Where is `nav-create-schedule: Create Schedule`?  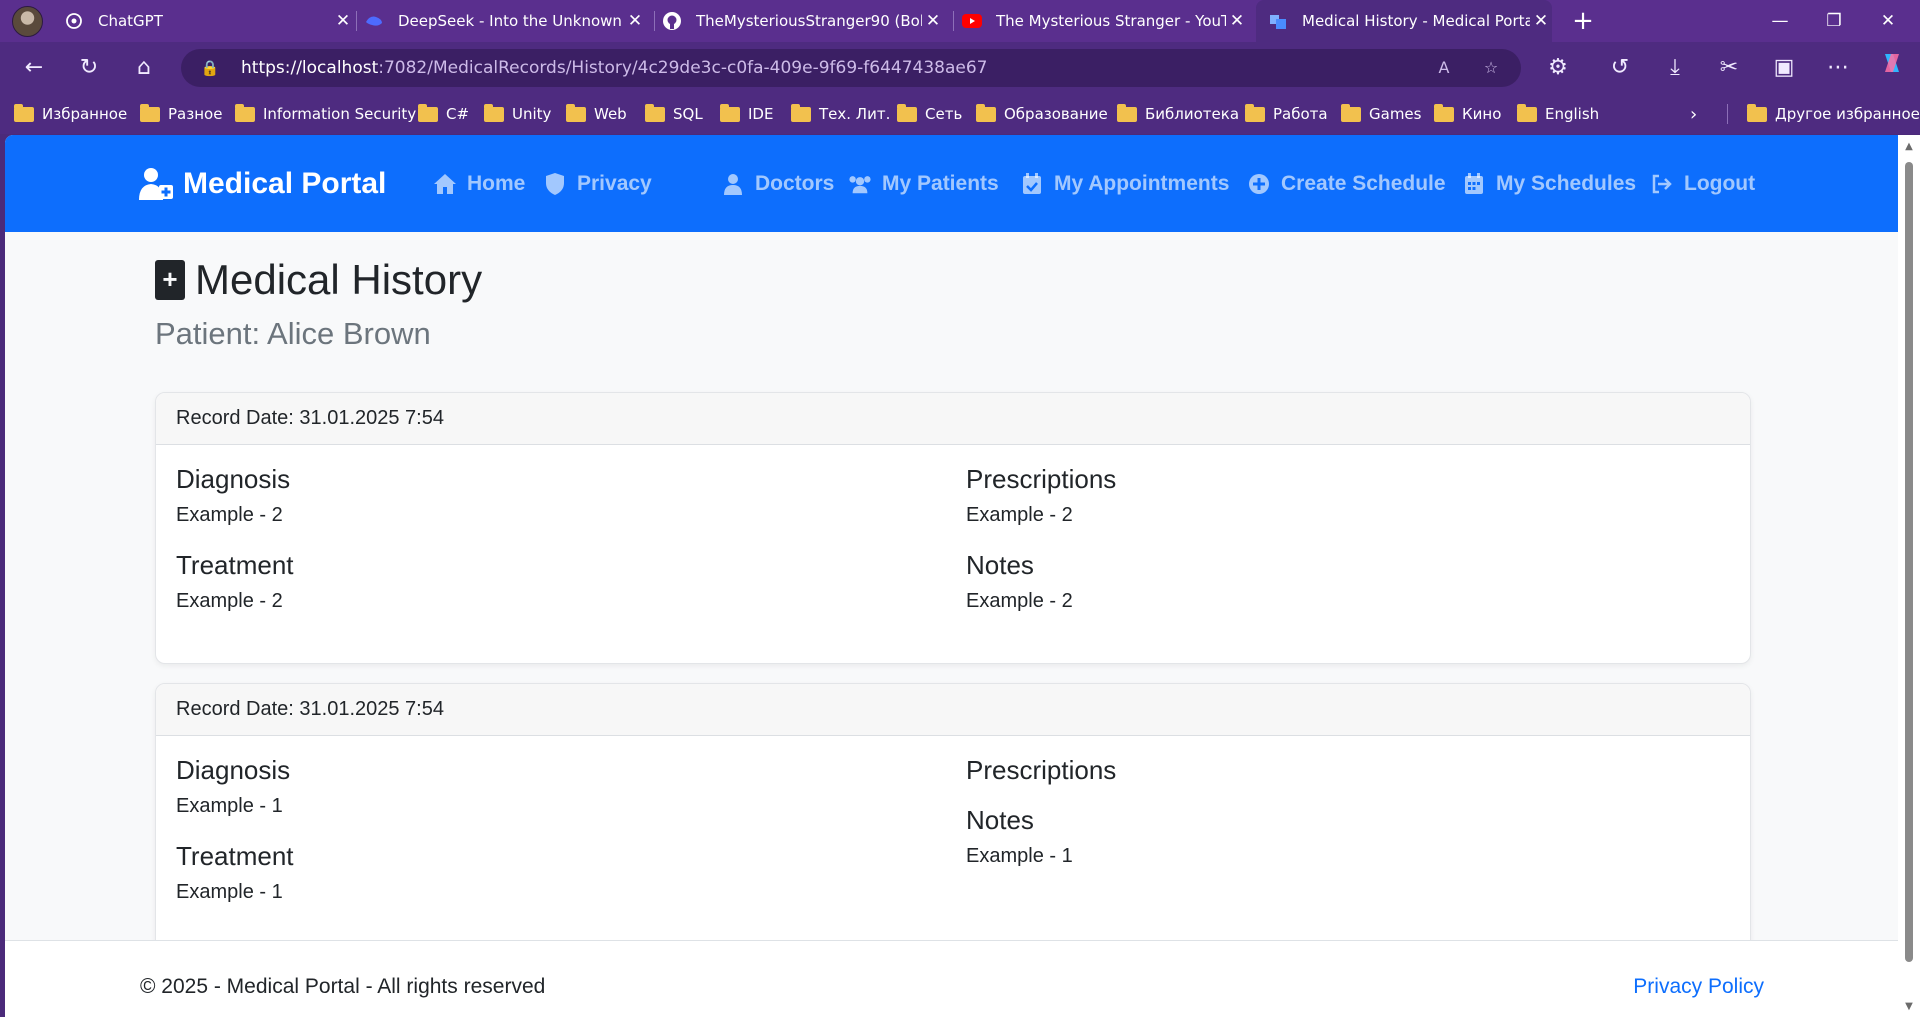 nav-create-schedule: Create Schedule is located at coordinates (1346, 183).